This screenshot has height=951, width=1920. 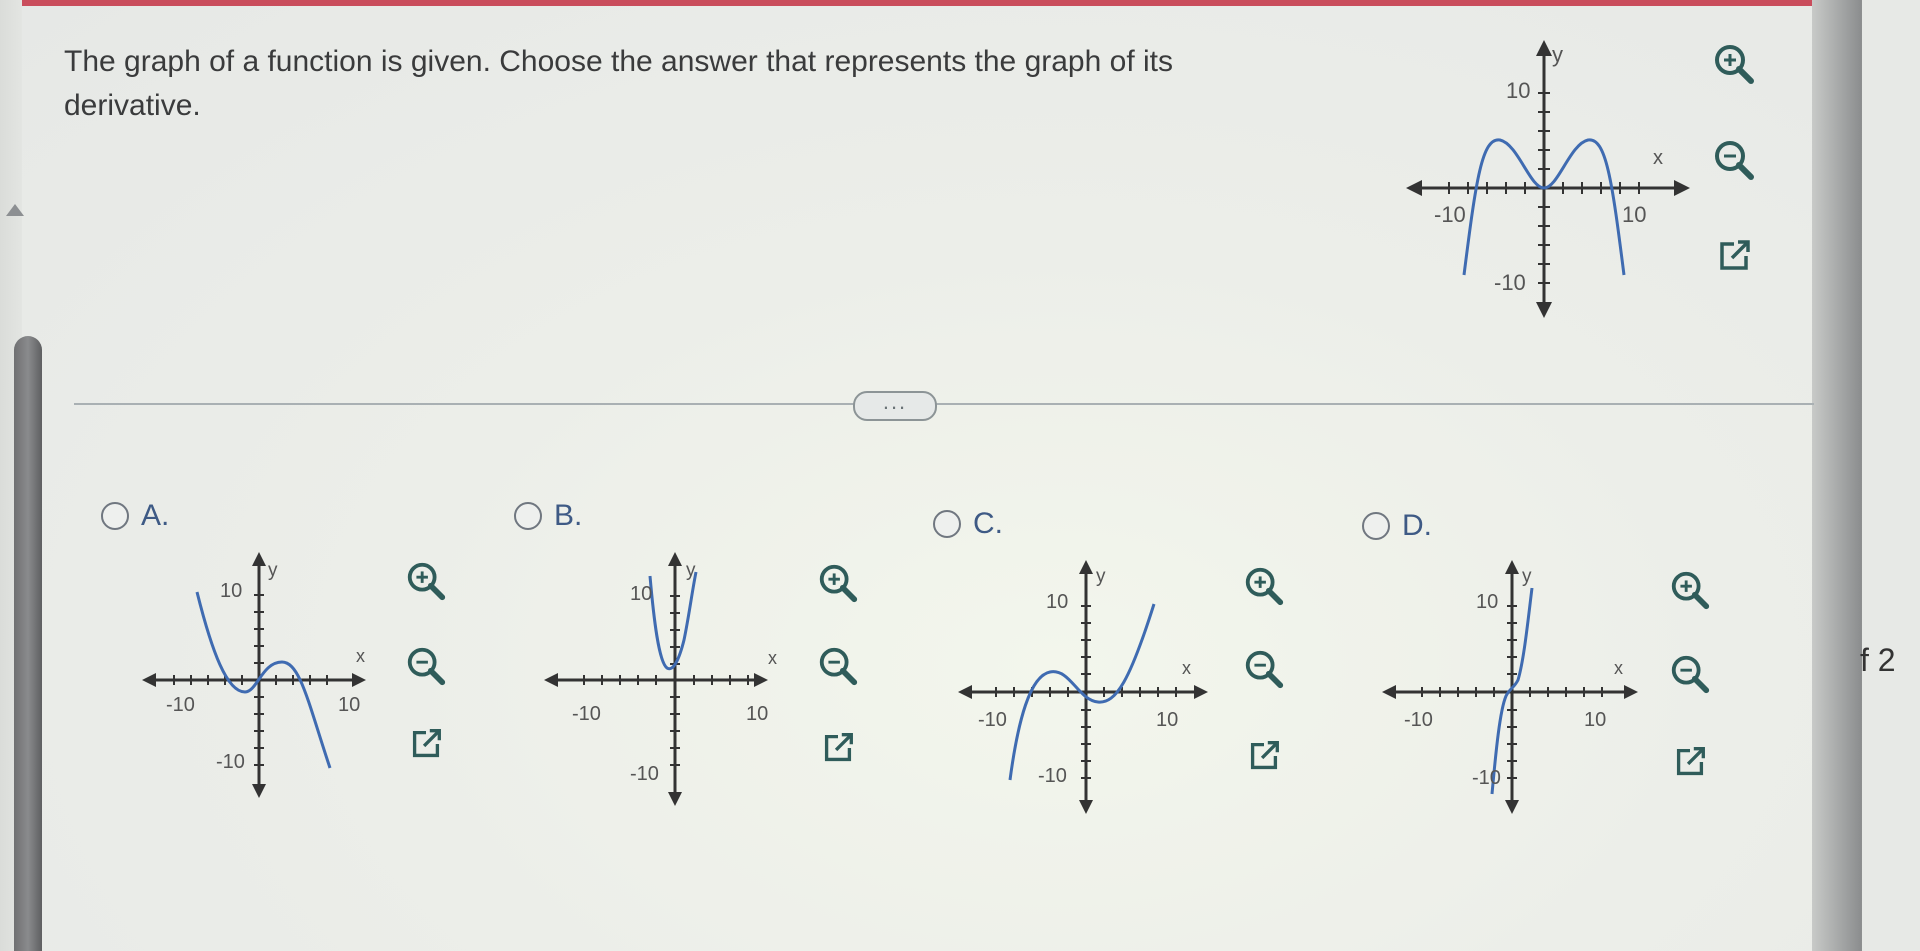 I want to click on option-b-label: B., so click(x=568, y=515).